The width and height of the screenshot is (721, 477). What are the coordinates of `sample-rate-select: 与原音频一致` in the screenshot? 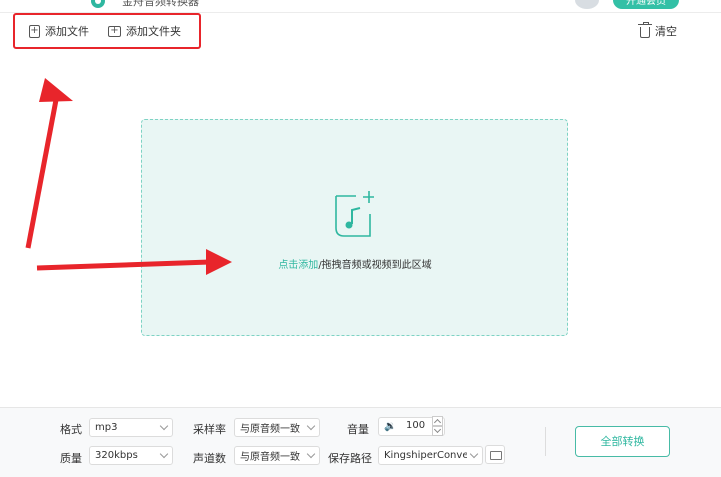 It's located at (277, 427).